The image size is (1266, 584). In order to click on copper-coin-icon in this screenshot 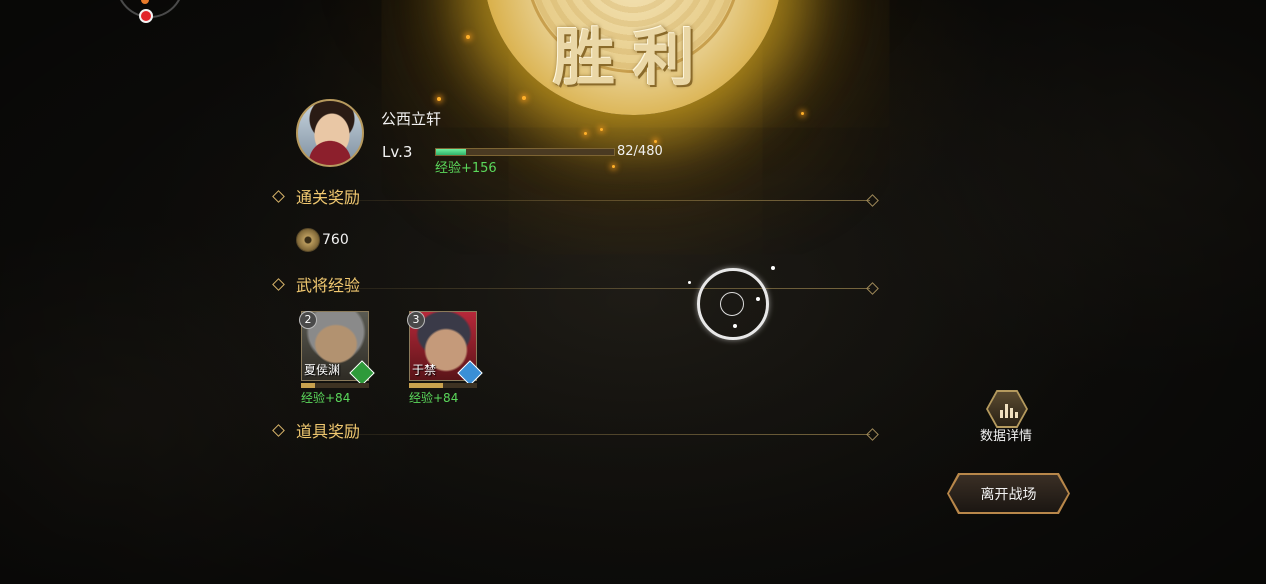, I will do `click(308, 240)`.